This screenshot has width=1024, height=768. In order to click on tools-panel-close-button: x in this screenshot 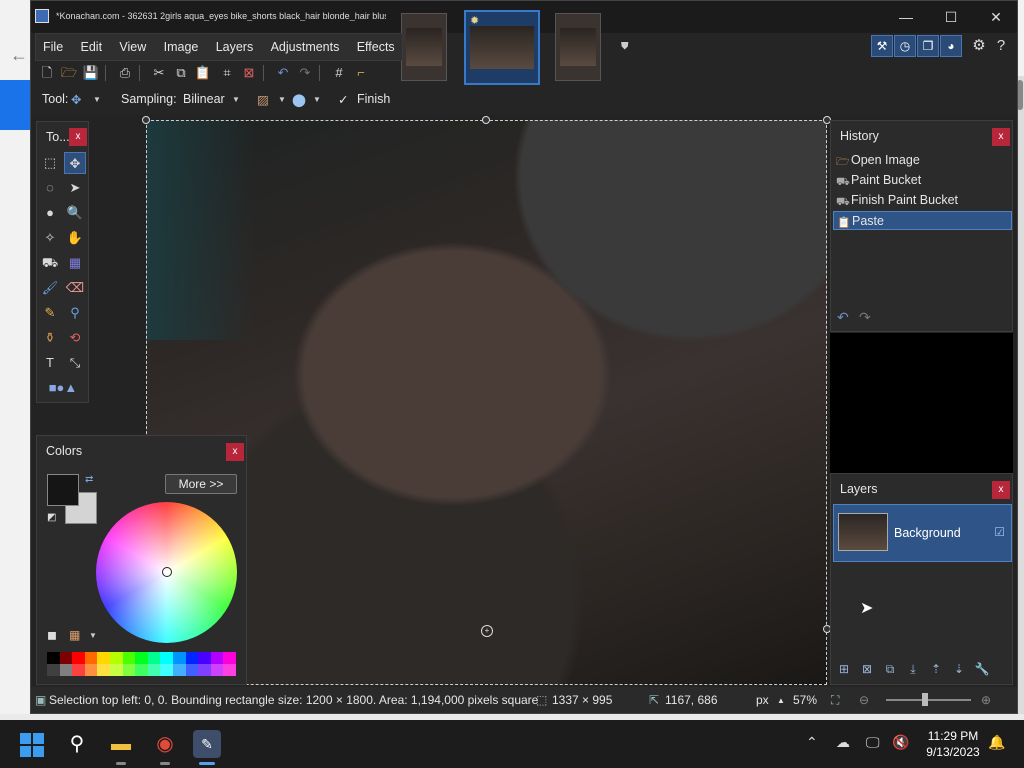, I will do `click(78, 137)`.